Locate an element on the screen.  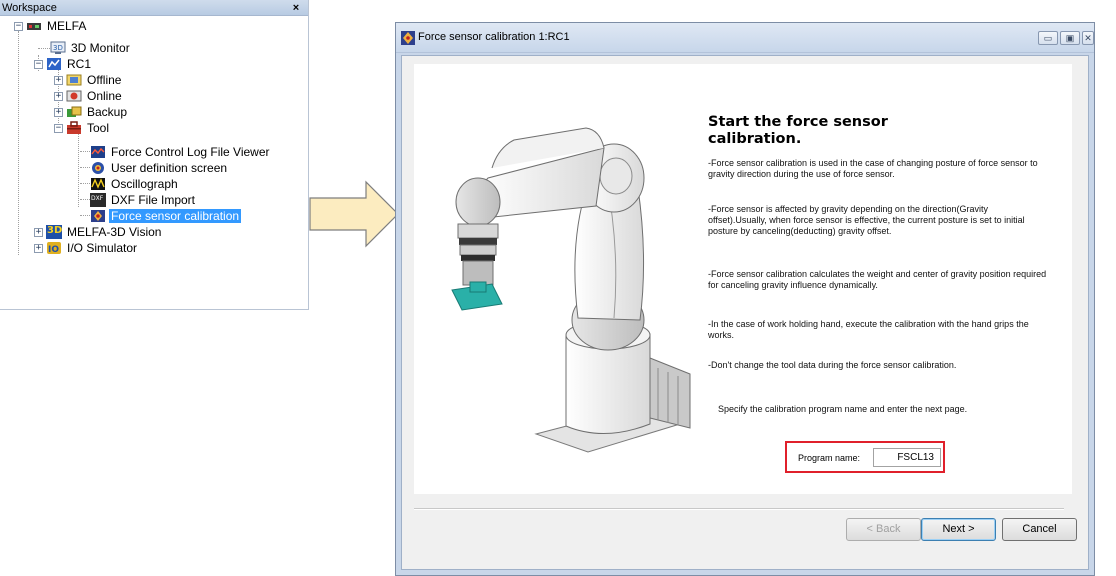
online-icon is located at coordinates (74, 96).